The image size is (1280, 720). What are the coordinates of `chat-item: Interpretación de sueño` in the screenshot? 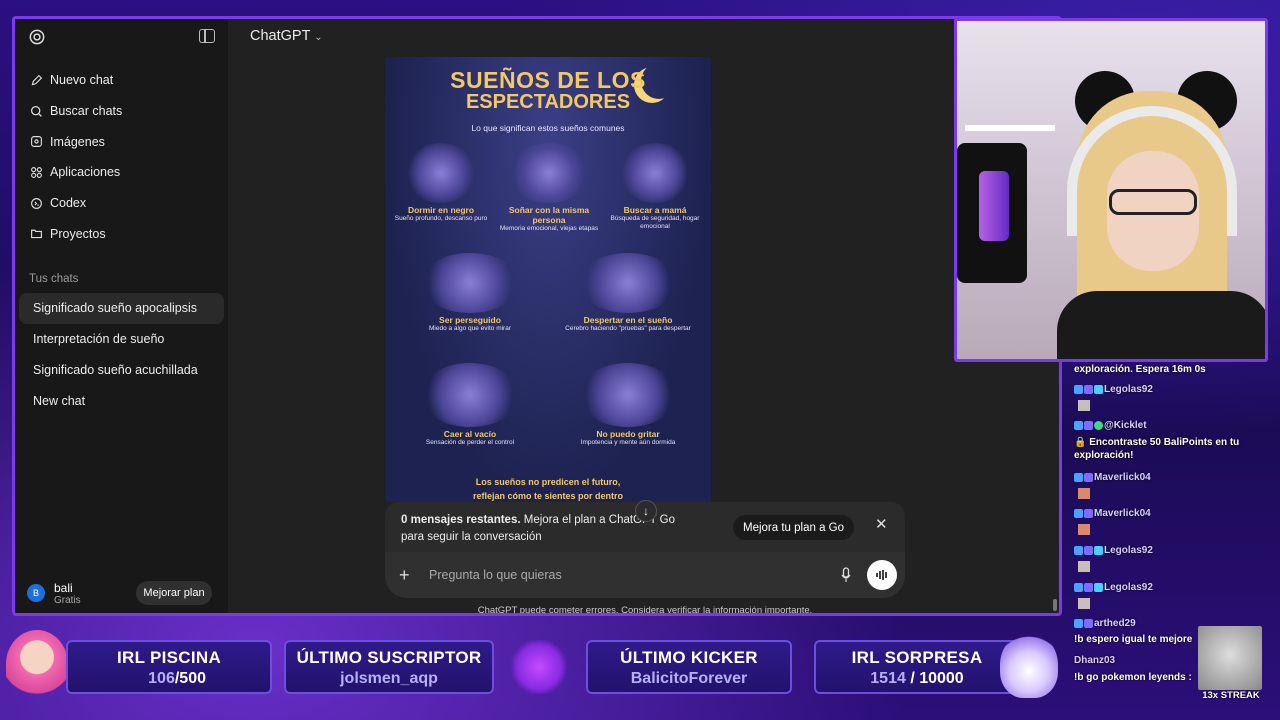 It's located at (121, 339).